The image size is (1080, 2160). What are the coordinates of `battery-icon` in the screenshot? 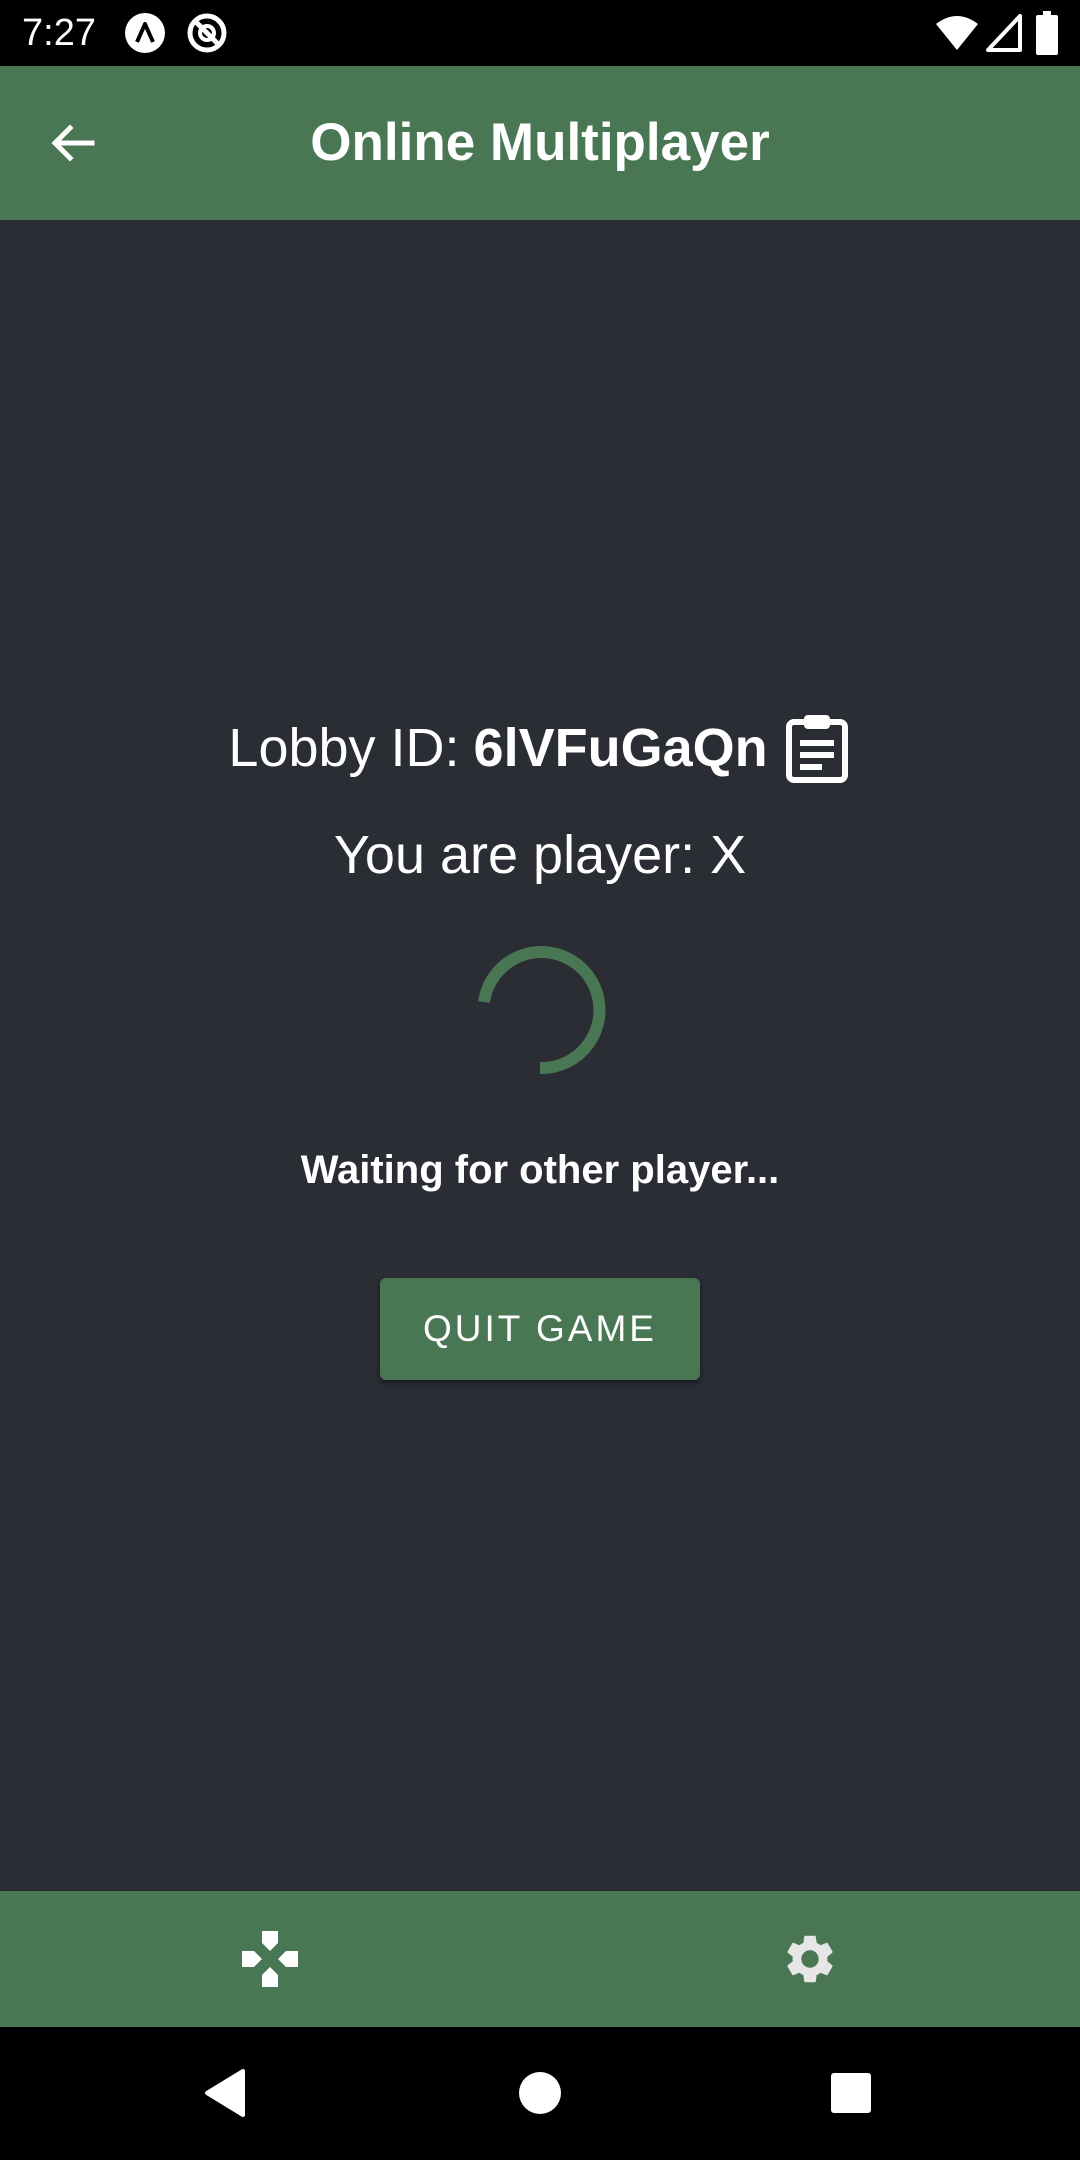 It's located at (1047, 33).